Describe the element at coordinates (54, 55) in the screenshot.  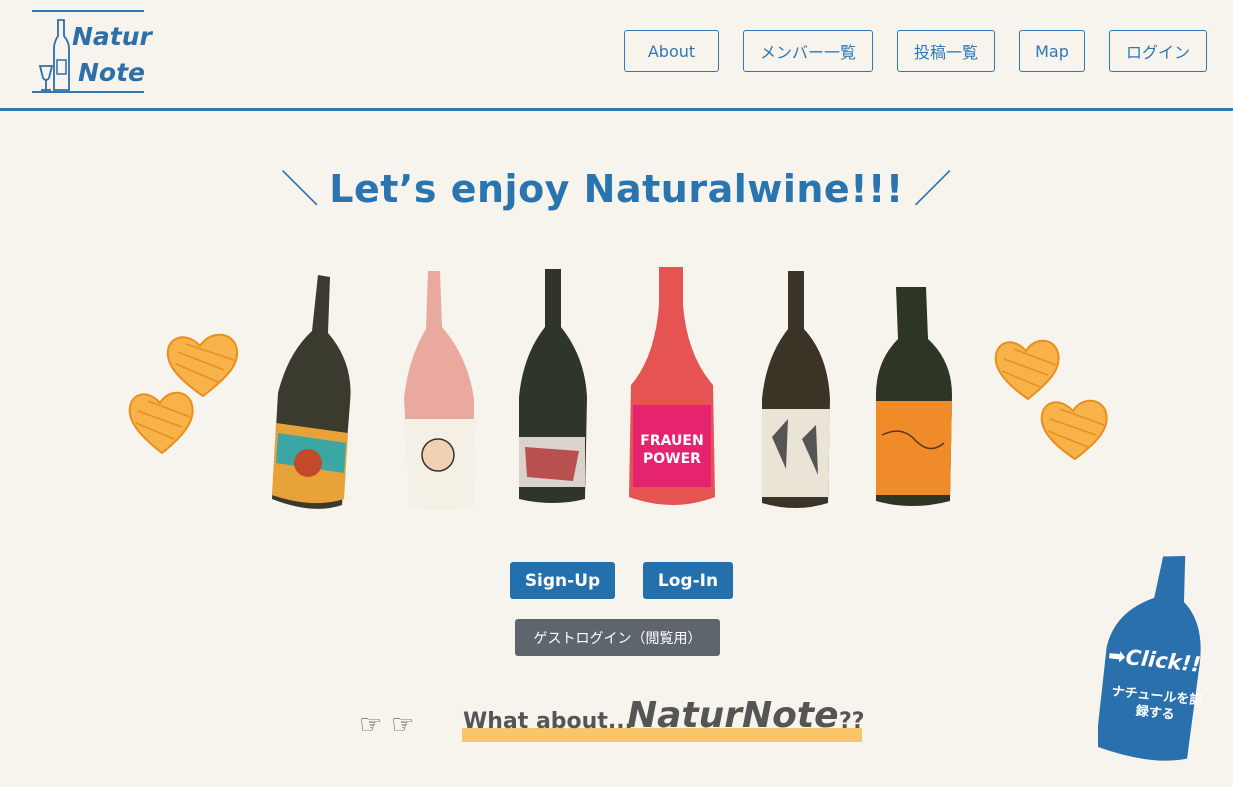
I see `wine-bottle-logo-icon` at that location.